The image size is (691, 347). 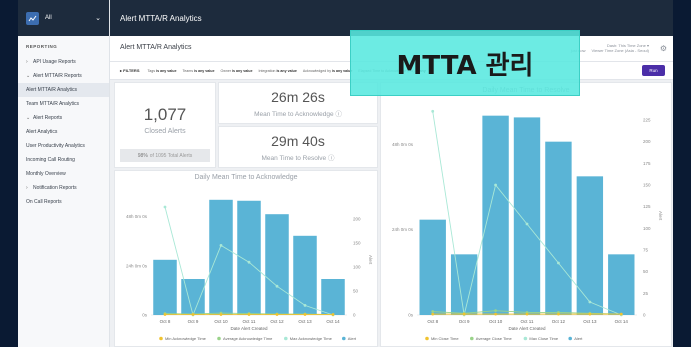 I want to click on filter-tags: Tags is any value, so click(x=162, y=71).